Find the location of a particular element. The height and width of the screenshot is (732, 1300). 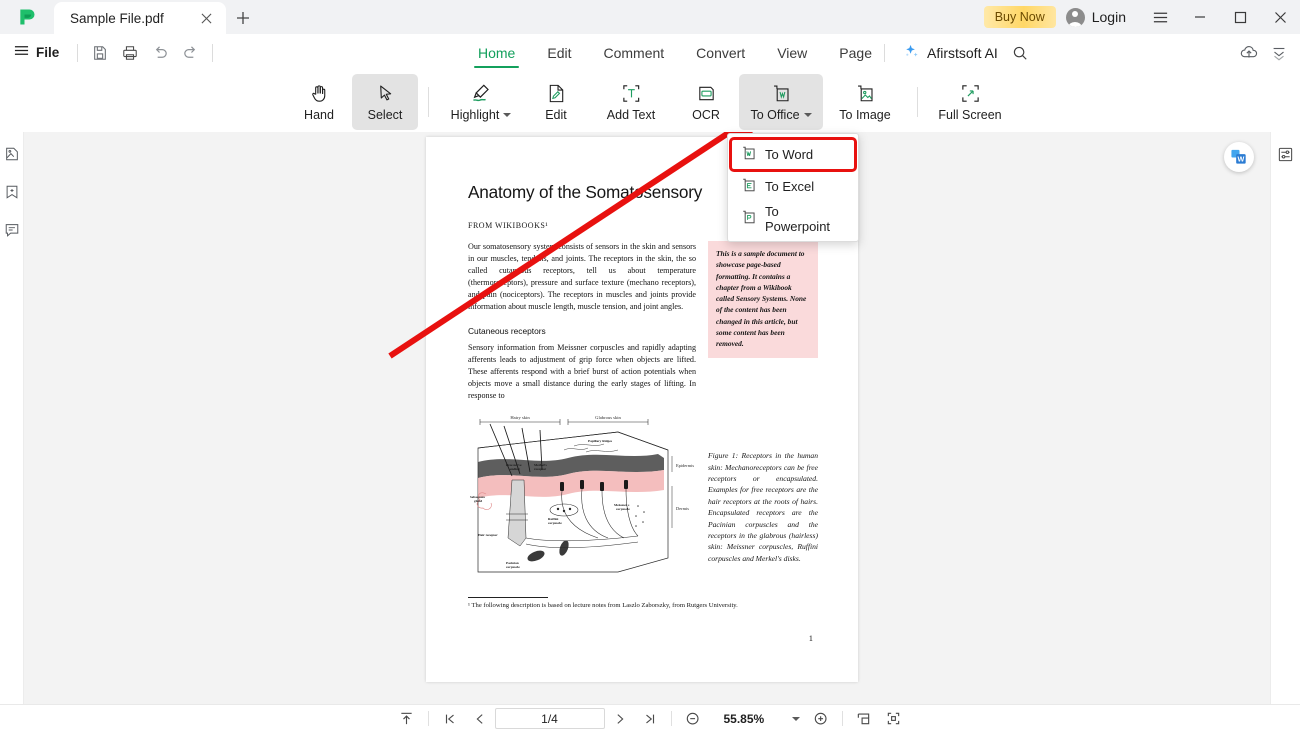

first-page-icon is located at coordinates (450, 719).